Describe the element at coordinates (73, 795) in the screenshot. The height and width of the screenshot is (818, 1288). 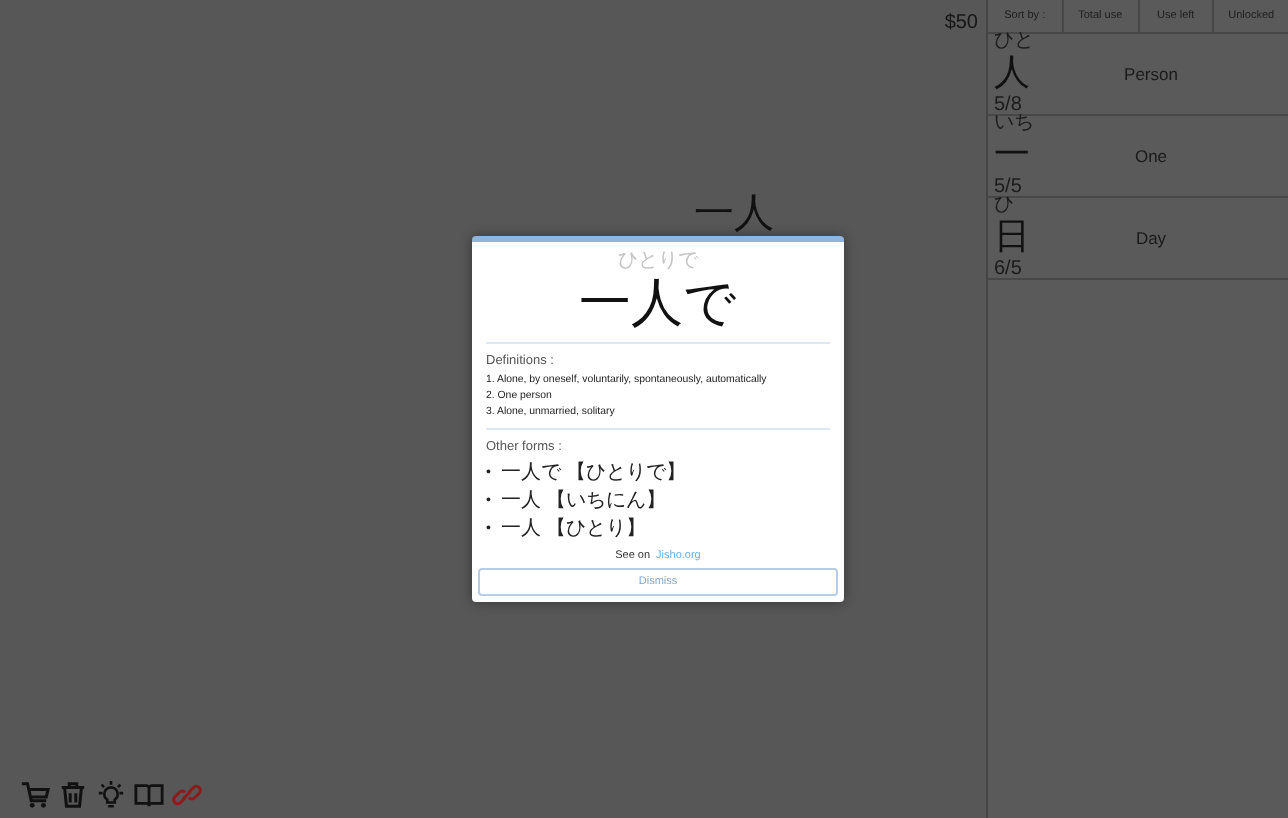
I see `trash-icon` at that location.